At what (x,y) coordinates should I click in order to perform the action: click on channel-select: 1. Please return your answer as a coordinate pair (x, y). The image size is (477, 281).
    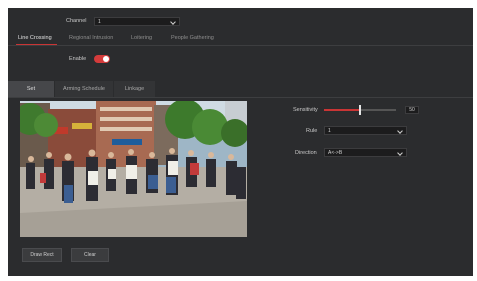
    Looking at the image, I should click on (137, 21).